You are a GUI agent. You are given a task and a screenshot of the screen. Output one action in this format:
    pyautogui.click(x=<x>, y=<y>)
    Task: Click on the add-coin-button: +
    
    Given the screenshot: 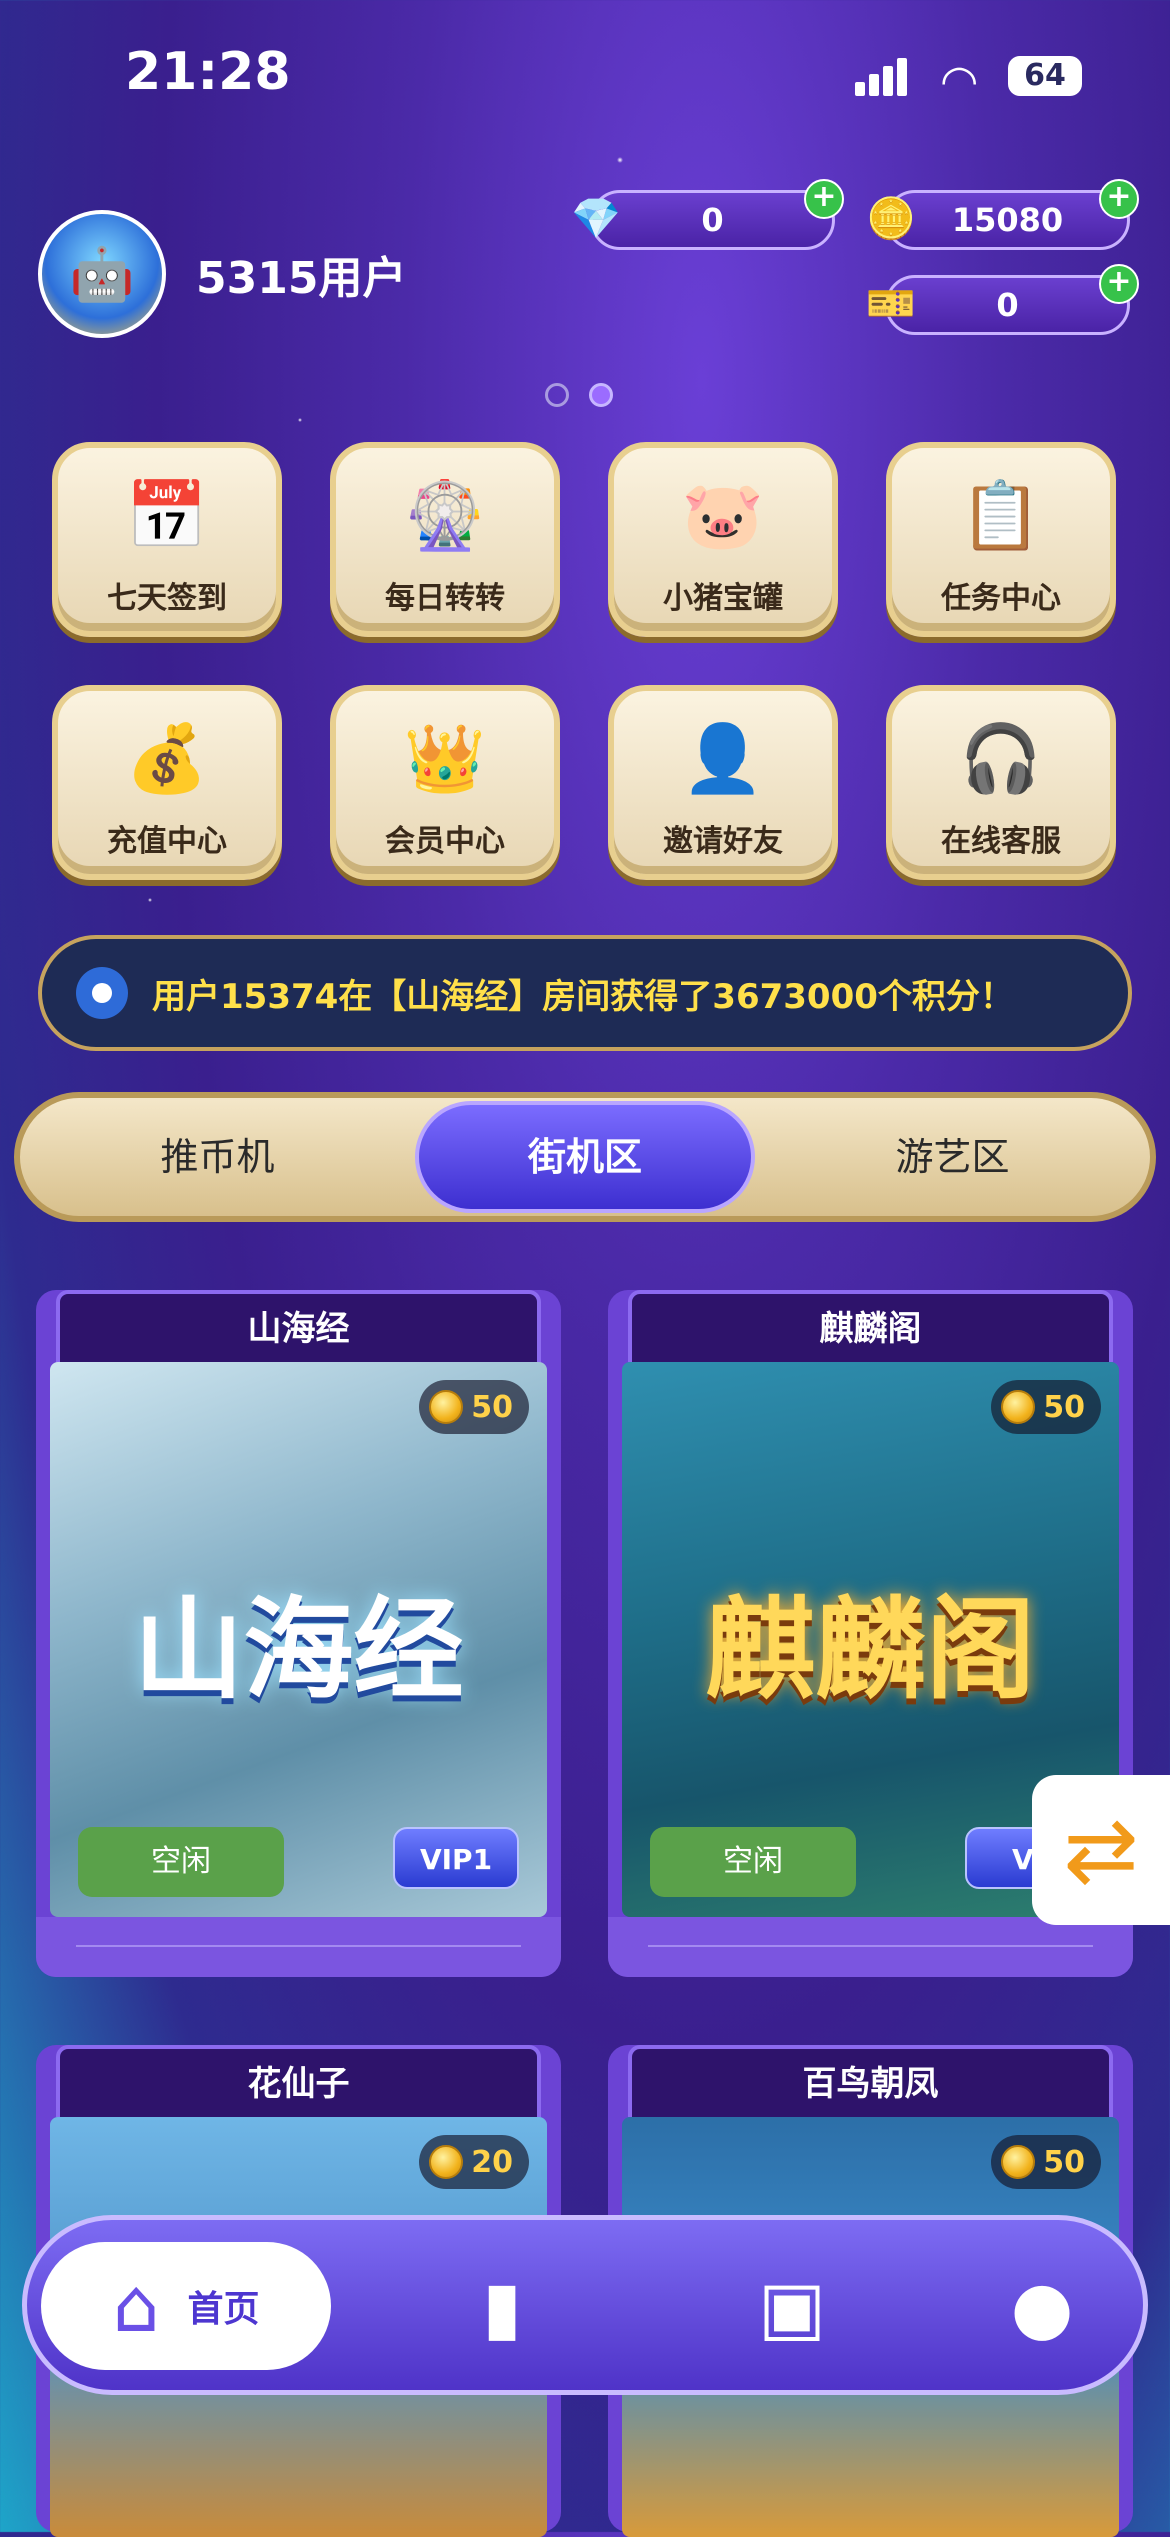 What is the action you would take?
    pyautogui.click(x=1119, y=199)
    